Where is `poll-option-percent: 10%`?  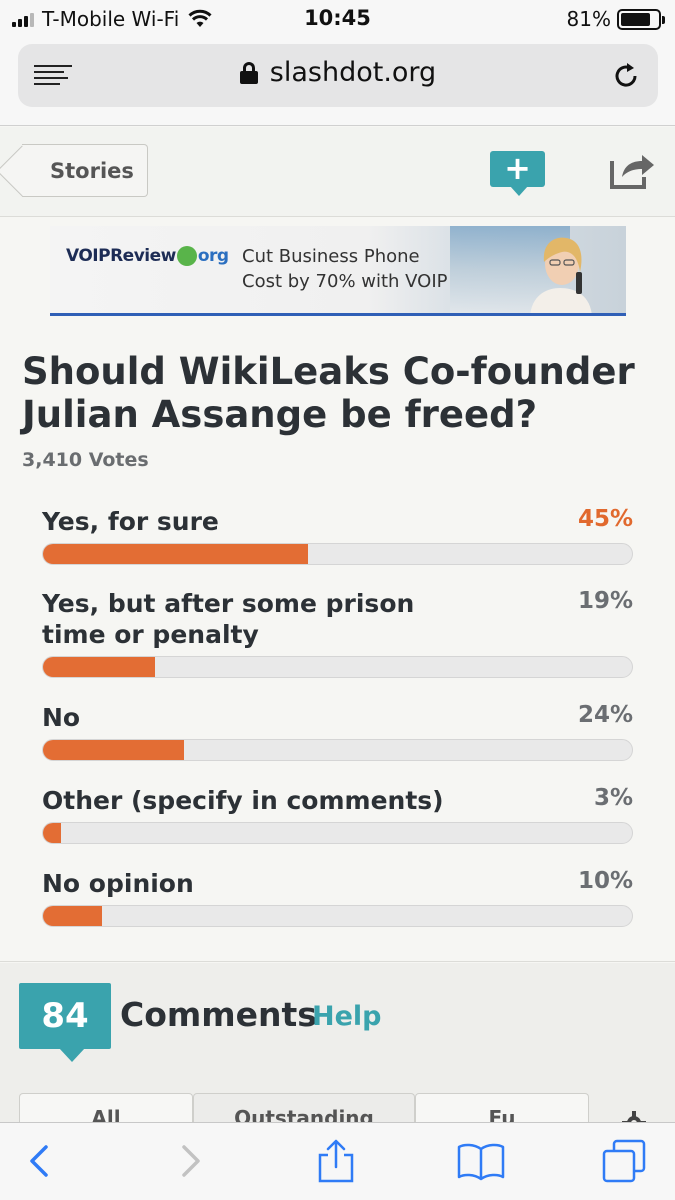 poll-option-percent: 10% is located at coordinates (605, 881).